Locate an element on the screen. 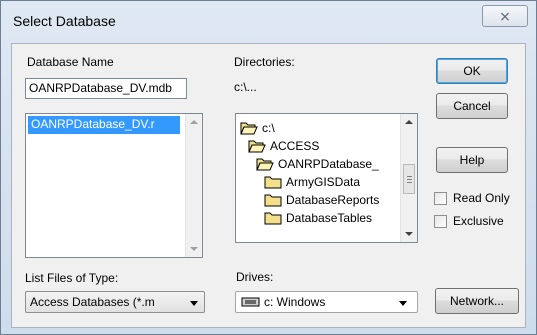 The height and width of the screenshot is (335, 537). cancel-button: Cancel is located at coordinates (472, 106).